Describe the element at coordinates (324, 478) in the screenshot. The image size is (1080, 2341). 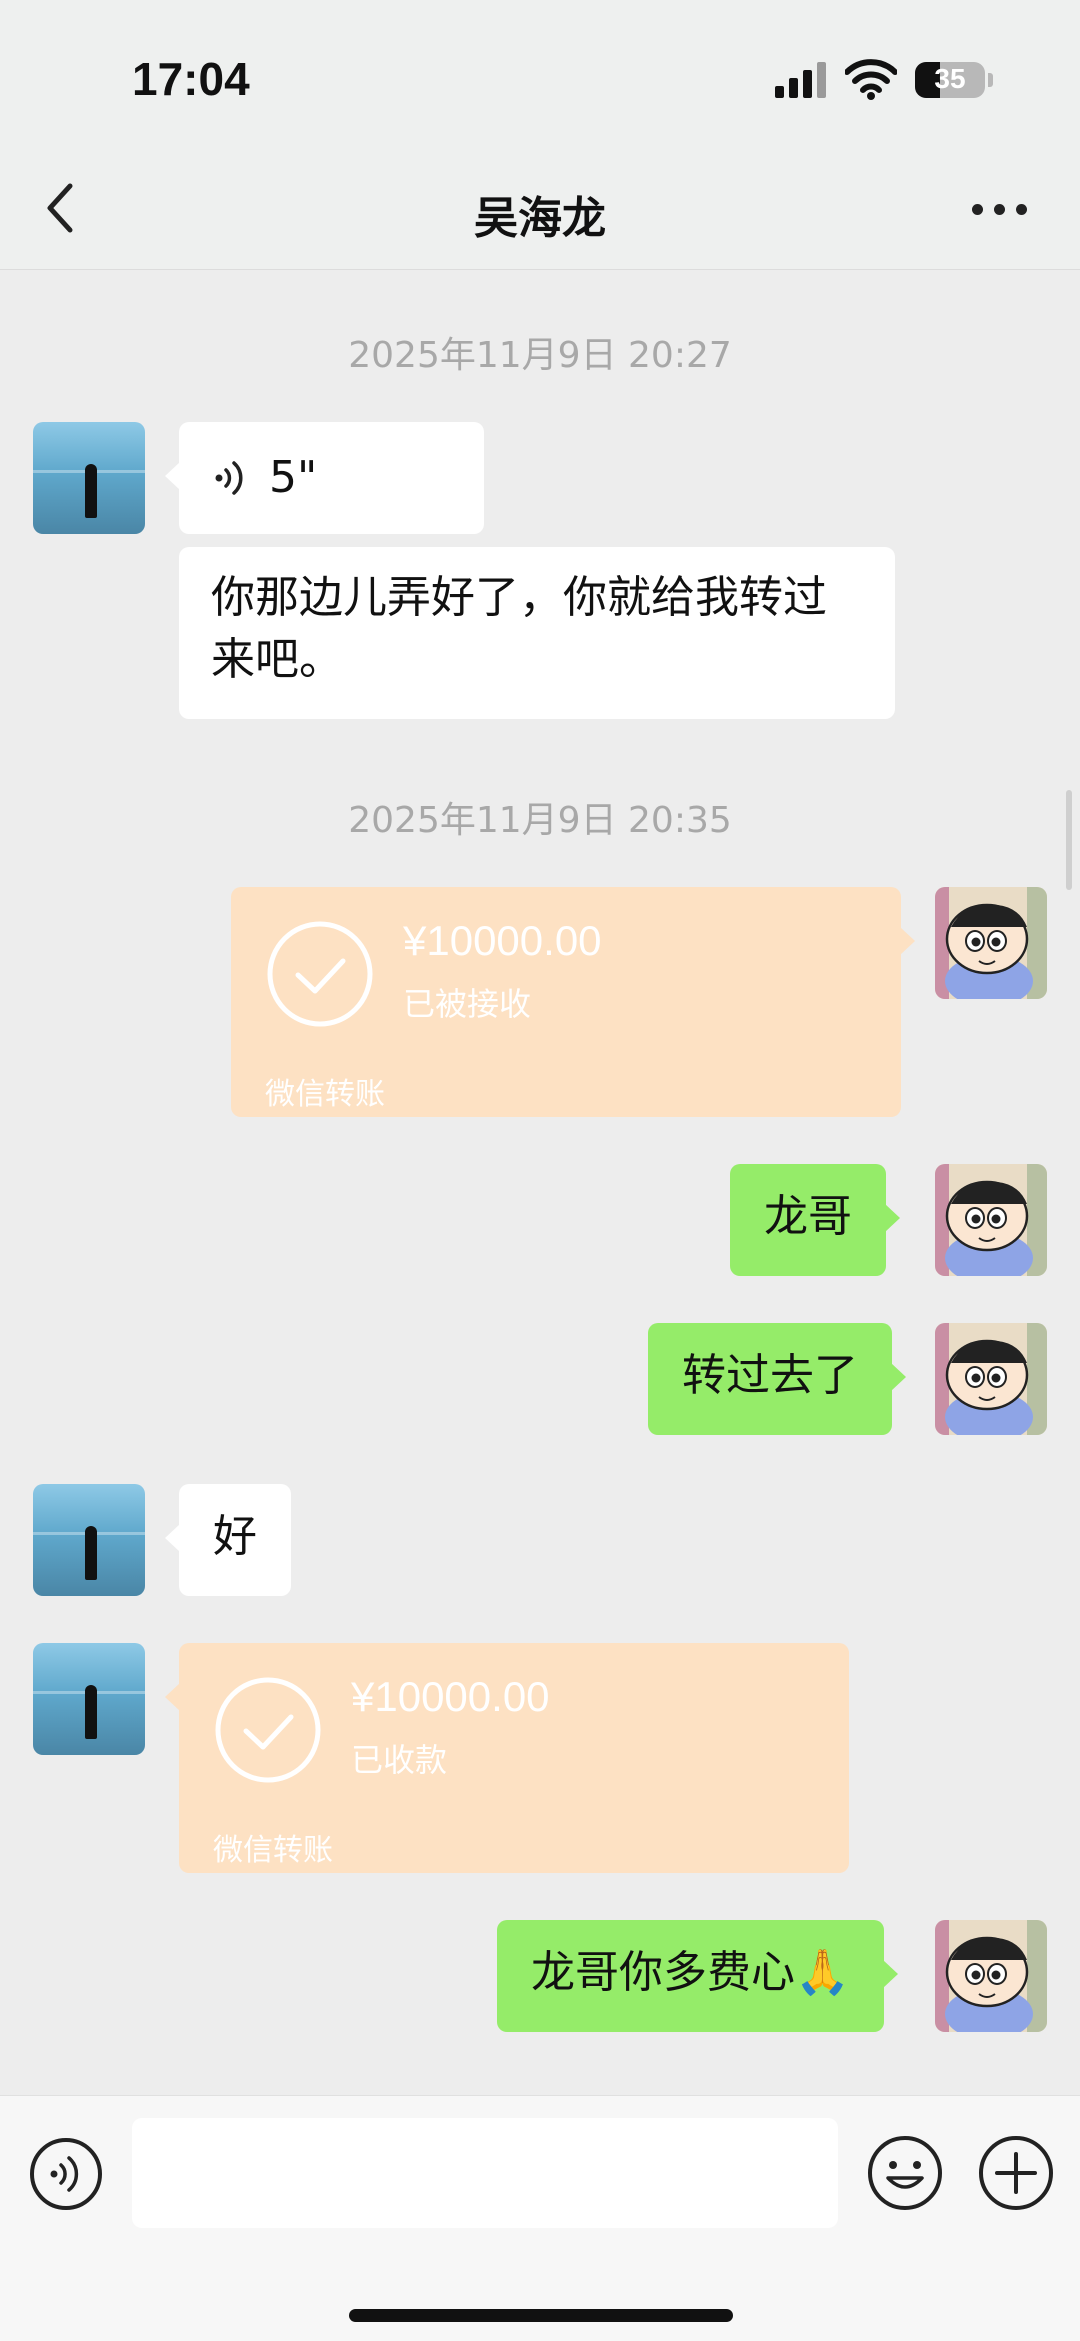
I see `voice-message: 5"` at that location.